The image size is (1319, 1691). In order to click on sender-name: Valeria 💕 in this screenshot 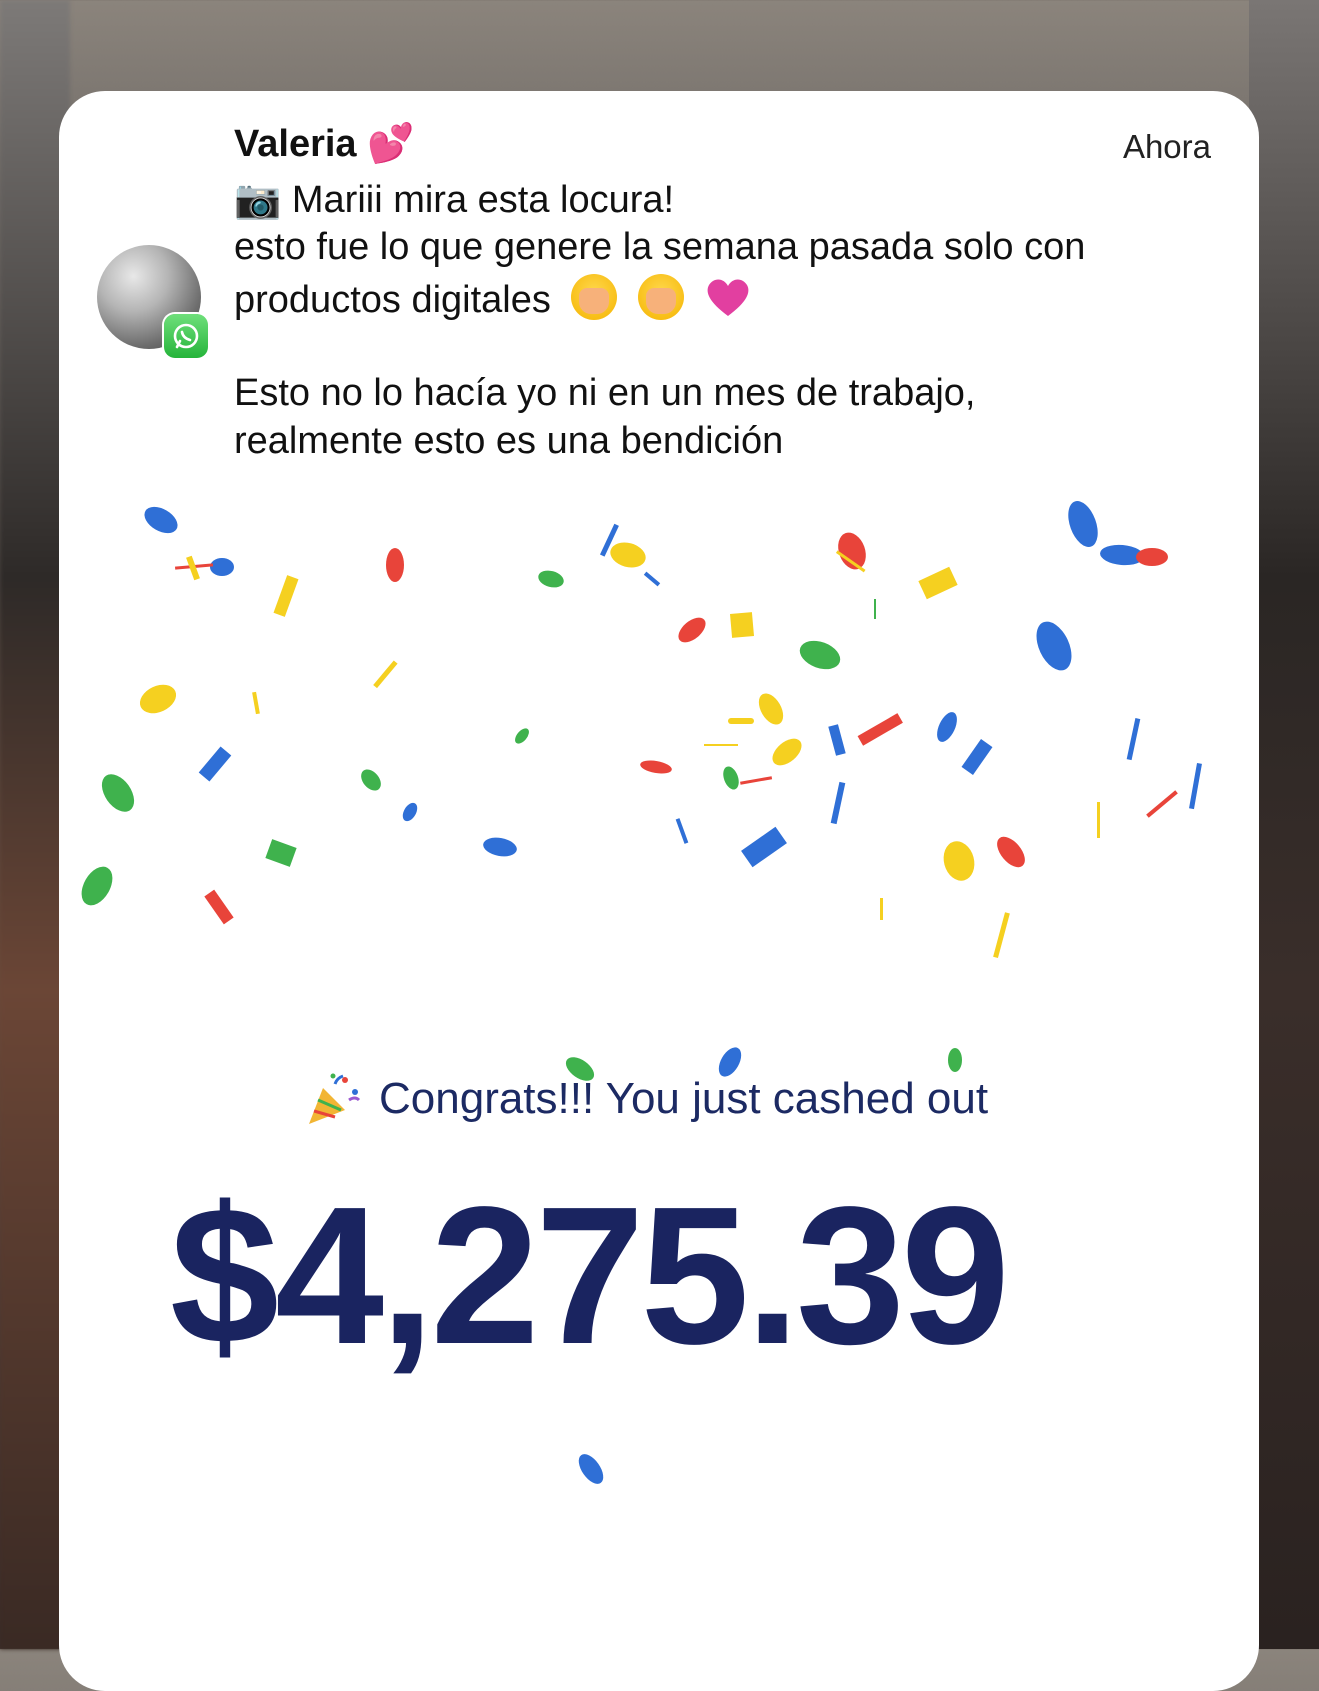, I will do `click(324, 144)`.